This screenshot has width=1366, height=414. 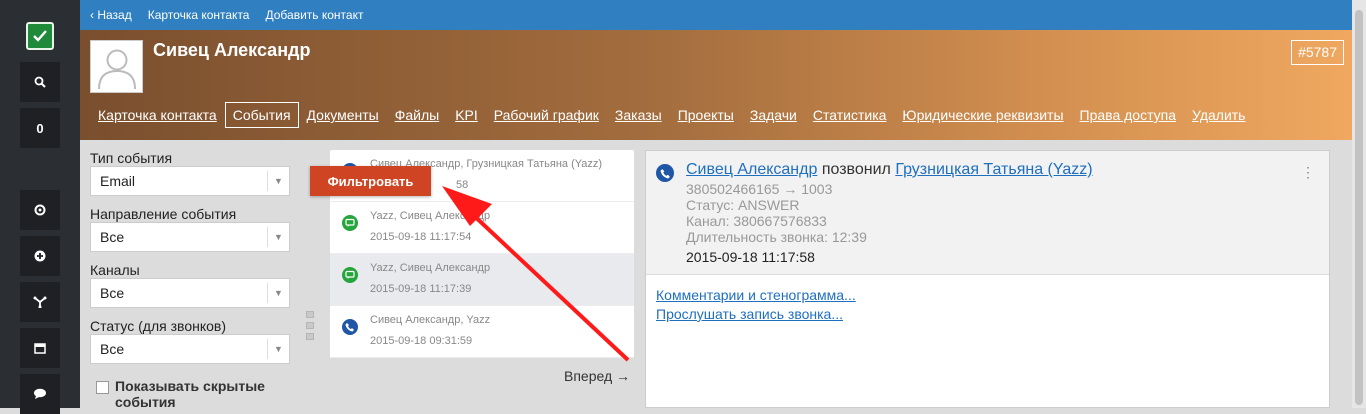 I want to click on call-numbers: 380502466165 → 1003, so click(x=759, y=189).